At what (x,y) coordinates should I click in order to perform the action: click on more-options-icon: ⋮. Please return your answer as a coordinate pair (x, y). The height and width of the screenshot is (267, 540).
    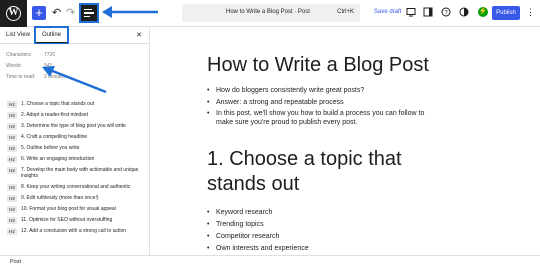
    Looking at the image, I should click on (530, 12).